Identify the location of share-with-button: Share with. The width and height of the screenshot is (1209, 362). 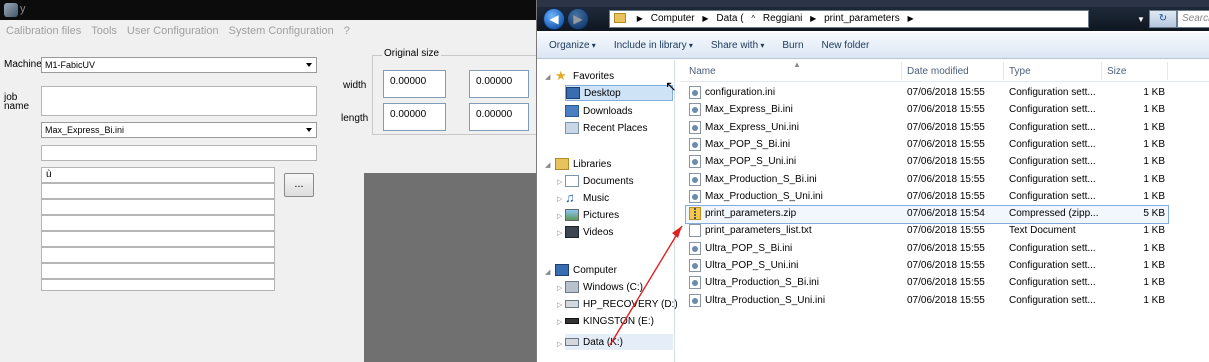
(738, 45).